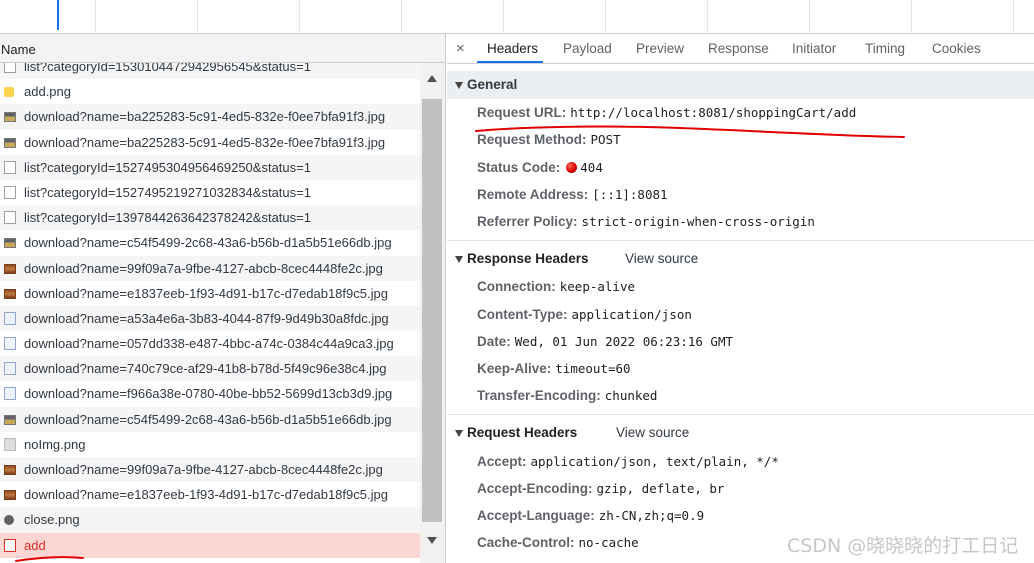 The width and height of the screenshot is (1034, 563). What do you see at coordinates (527, 221) in the screenshot?
I see `referrer-policy-label: Referrer Policy:` at bounding box center [527, 221].